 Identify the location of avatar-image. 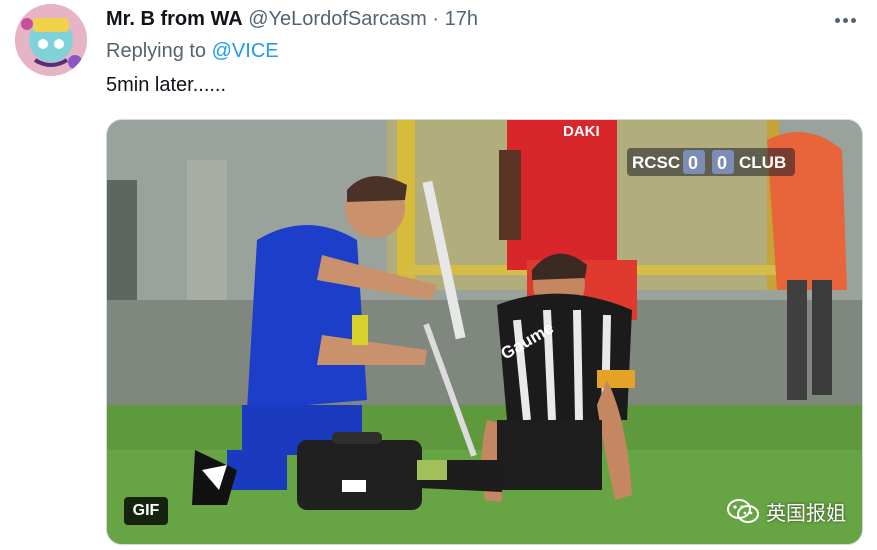
(51, 40).